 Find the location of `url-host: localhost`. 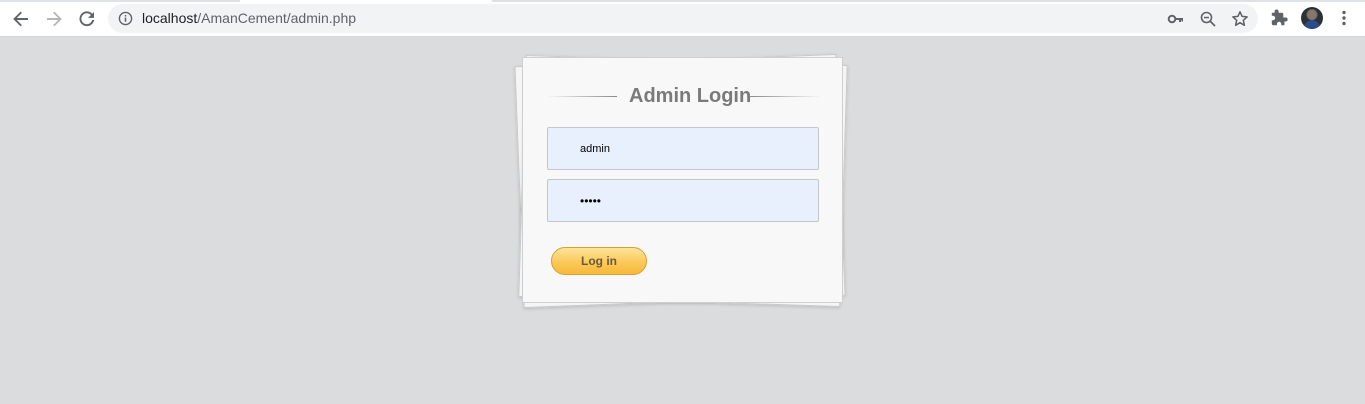

url-host: localhost is located at coordinates (170, 18).